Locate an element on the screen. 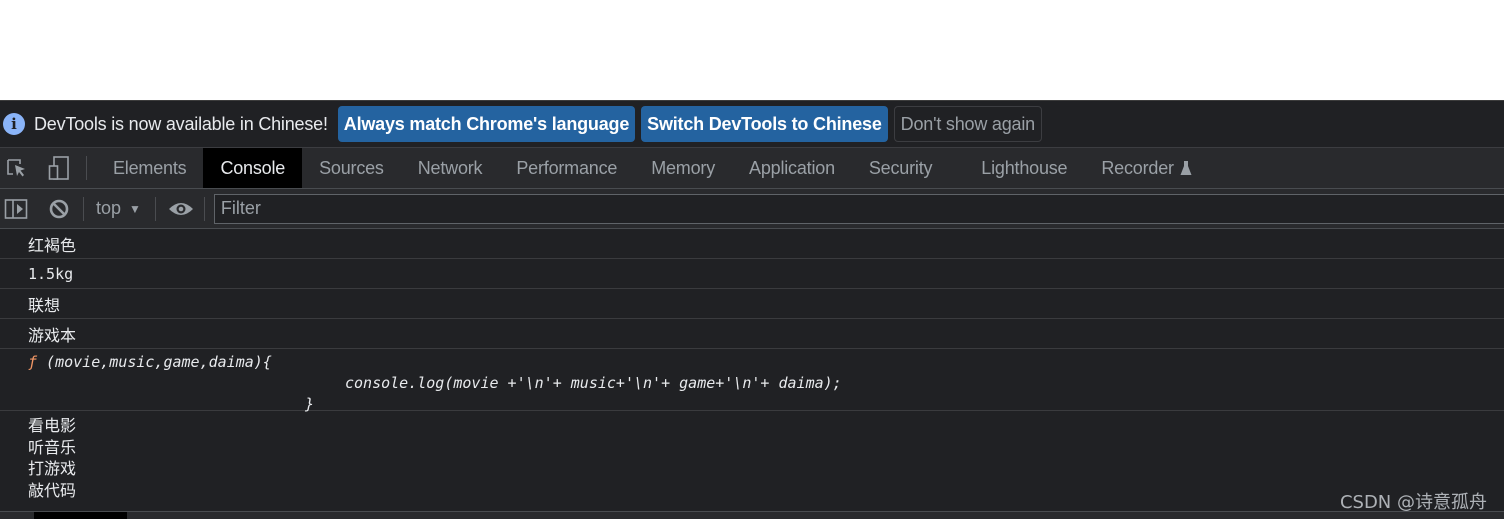 The image size is (1504, 519). function-signature-line: ƒ (movie,music,game,daima){ is located at coordinates (150, 362).